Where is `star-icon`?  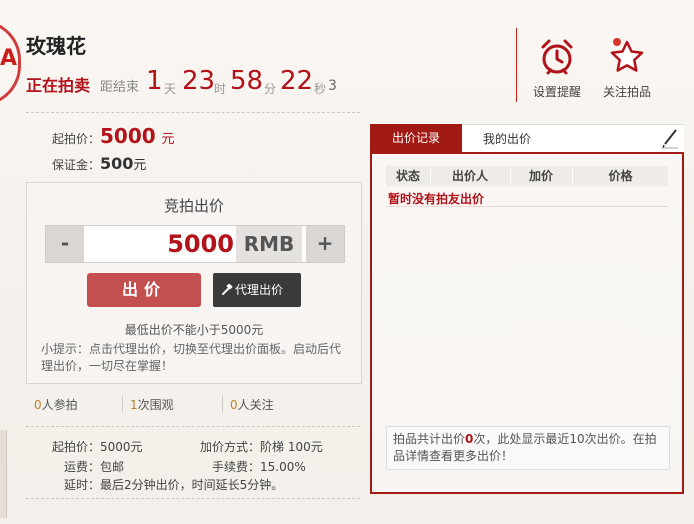 star-icon is located at coordinates (627, 55).